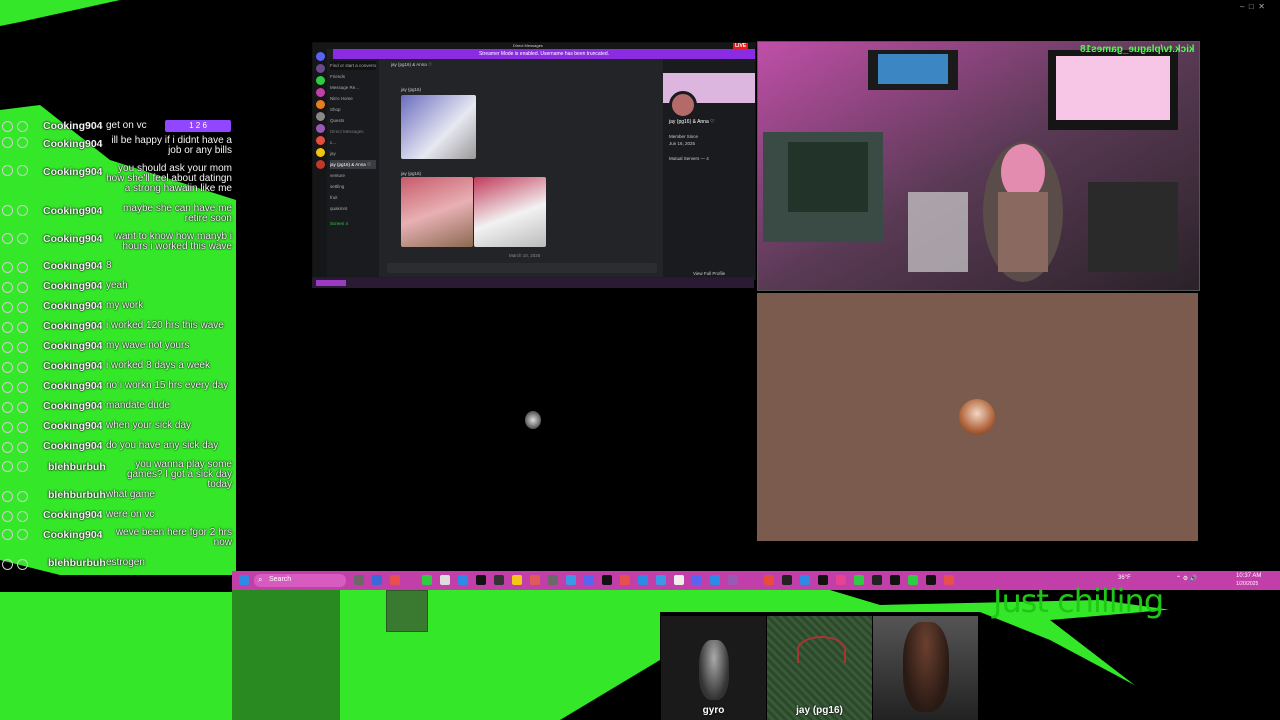 The height and width of the screenshot is (720, 1280). What do you see at coordinates (713, 668) in the screenshot?
I see `participant-tile: gyro` at bounding box center [713, 668].